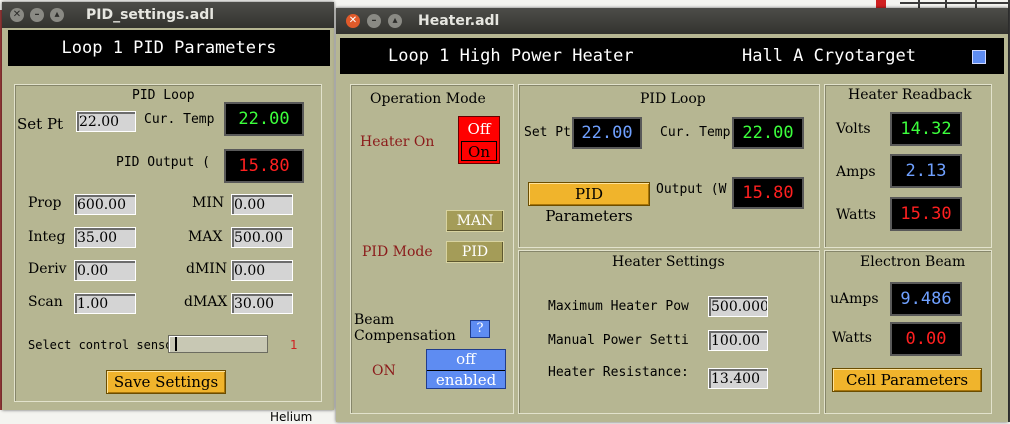 The height and width of the screenshot is (424, 1010). I want to click on amps-label: Amps, so click(856, 172).